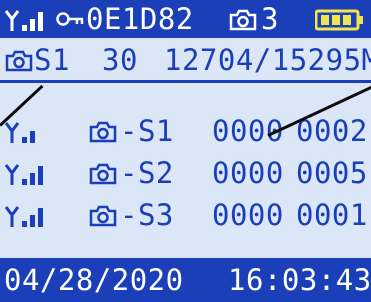  Describe the element at coordinates (299, 280) in the screenshot. I see `time-display: 16:03:43` at that location.